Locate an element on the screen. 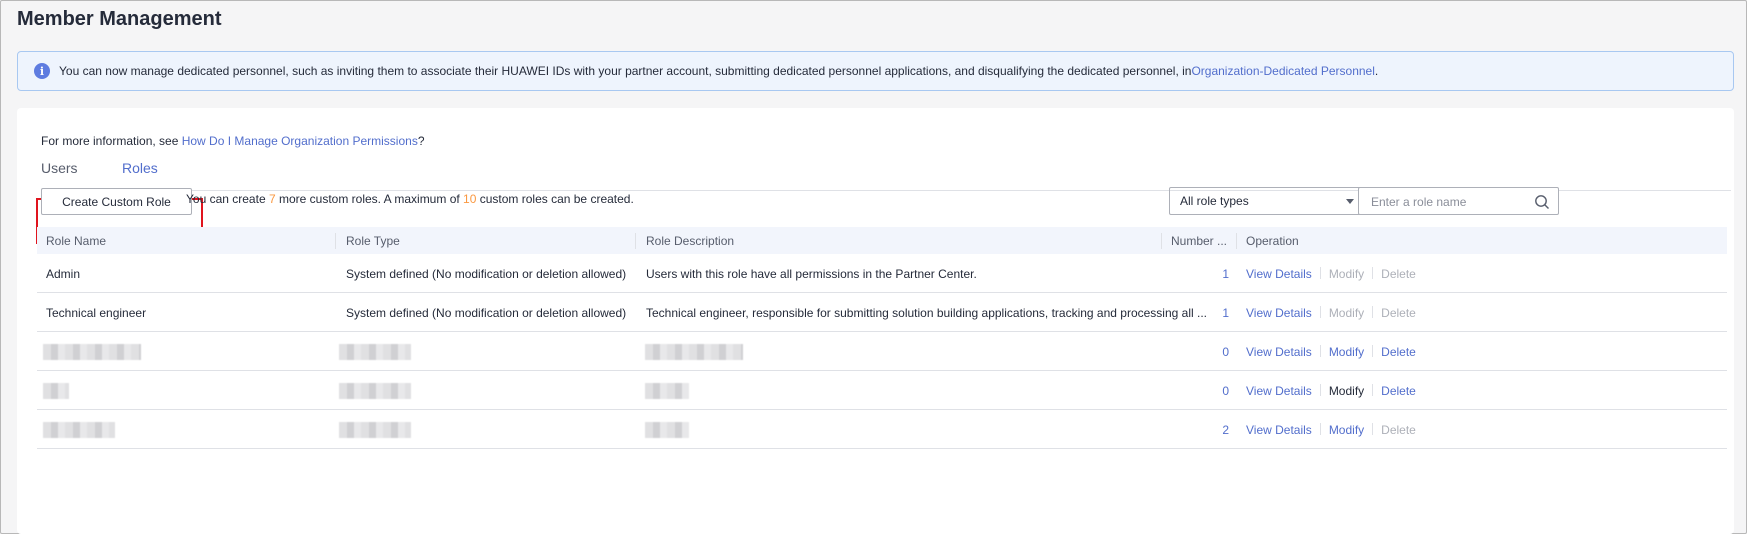  help-prefix: For more information, see is located at coordinates (111, 141).